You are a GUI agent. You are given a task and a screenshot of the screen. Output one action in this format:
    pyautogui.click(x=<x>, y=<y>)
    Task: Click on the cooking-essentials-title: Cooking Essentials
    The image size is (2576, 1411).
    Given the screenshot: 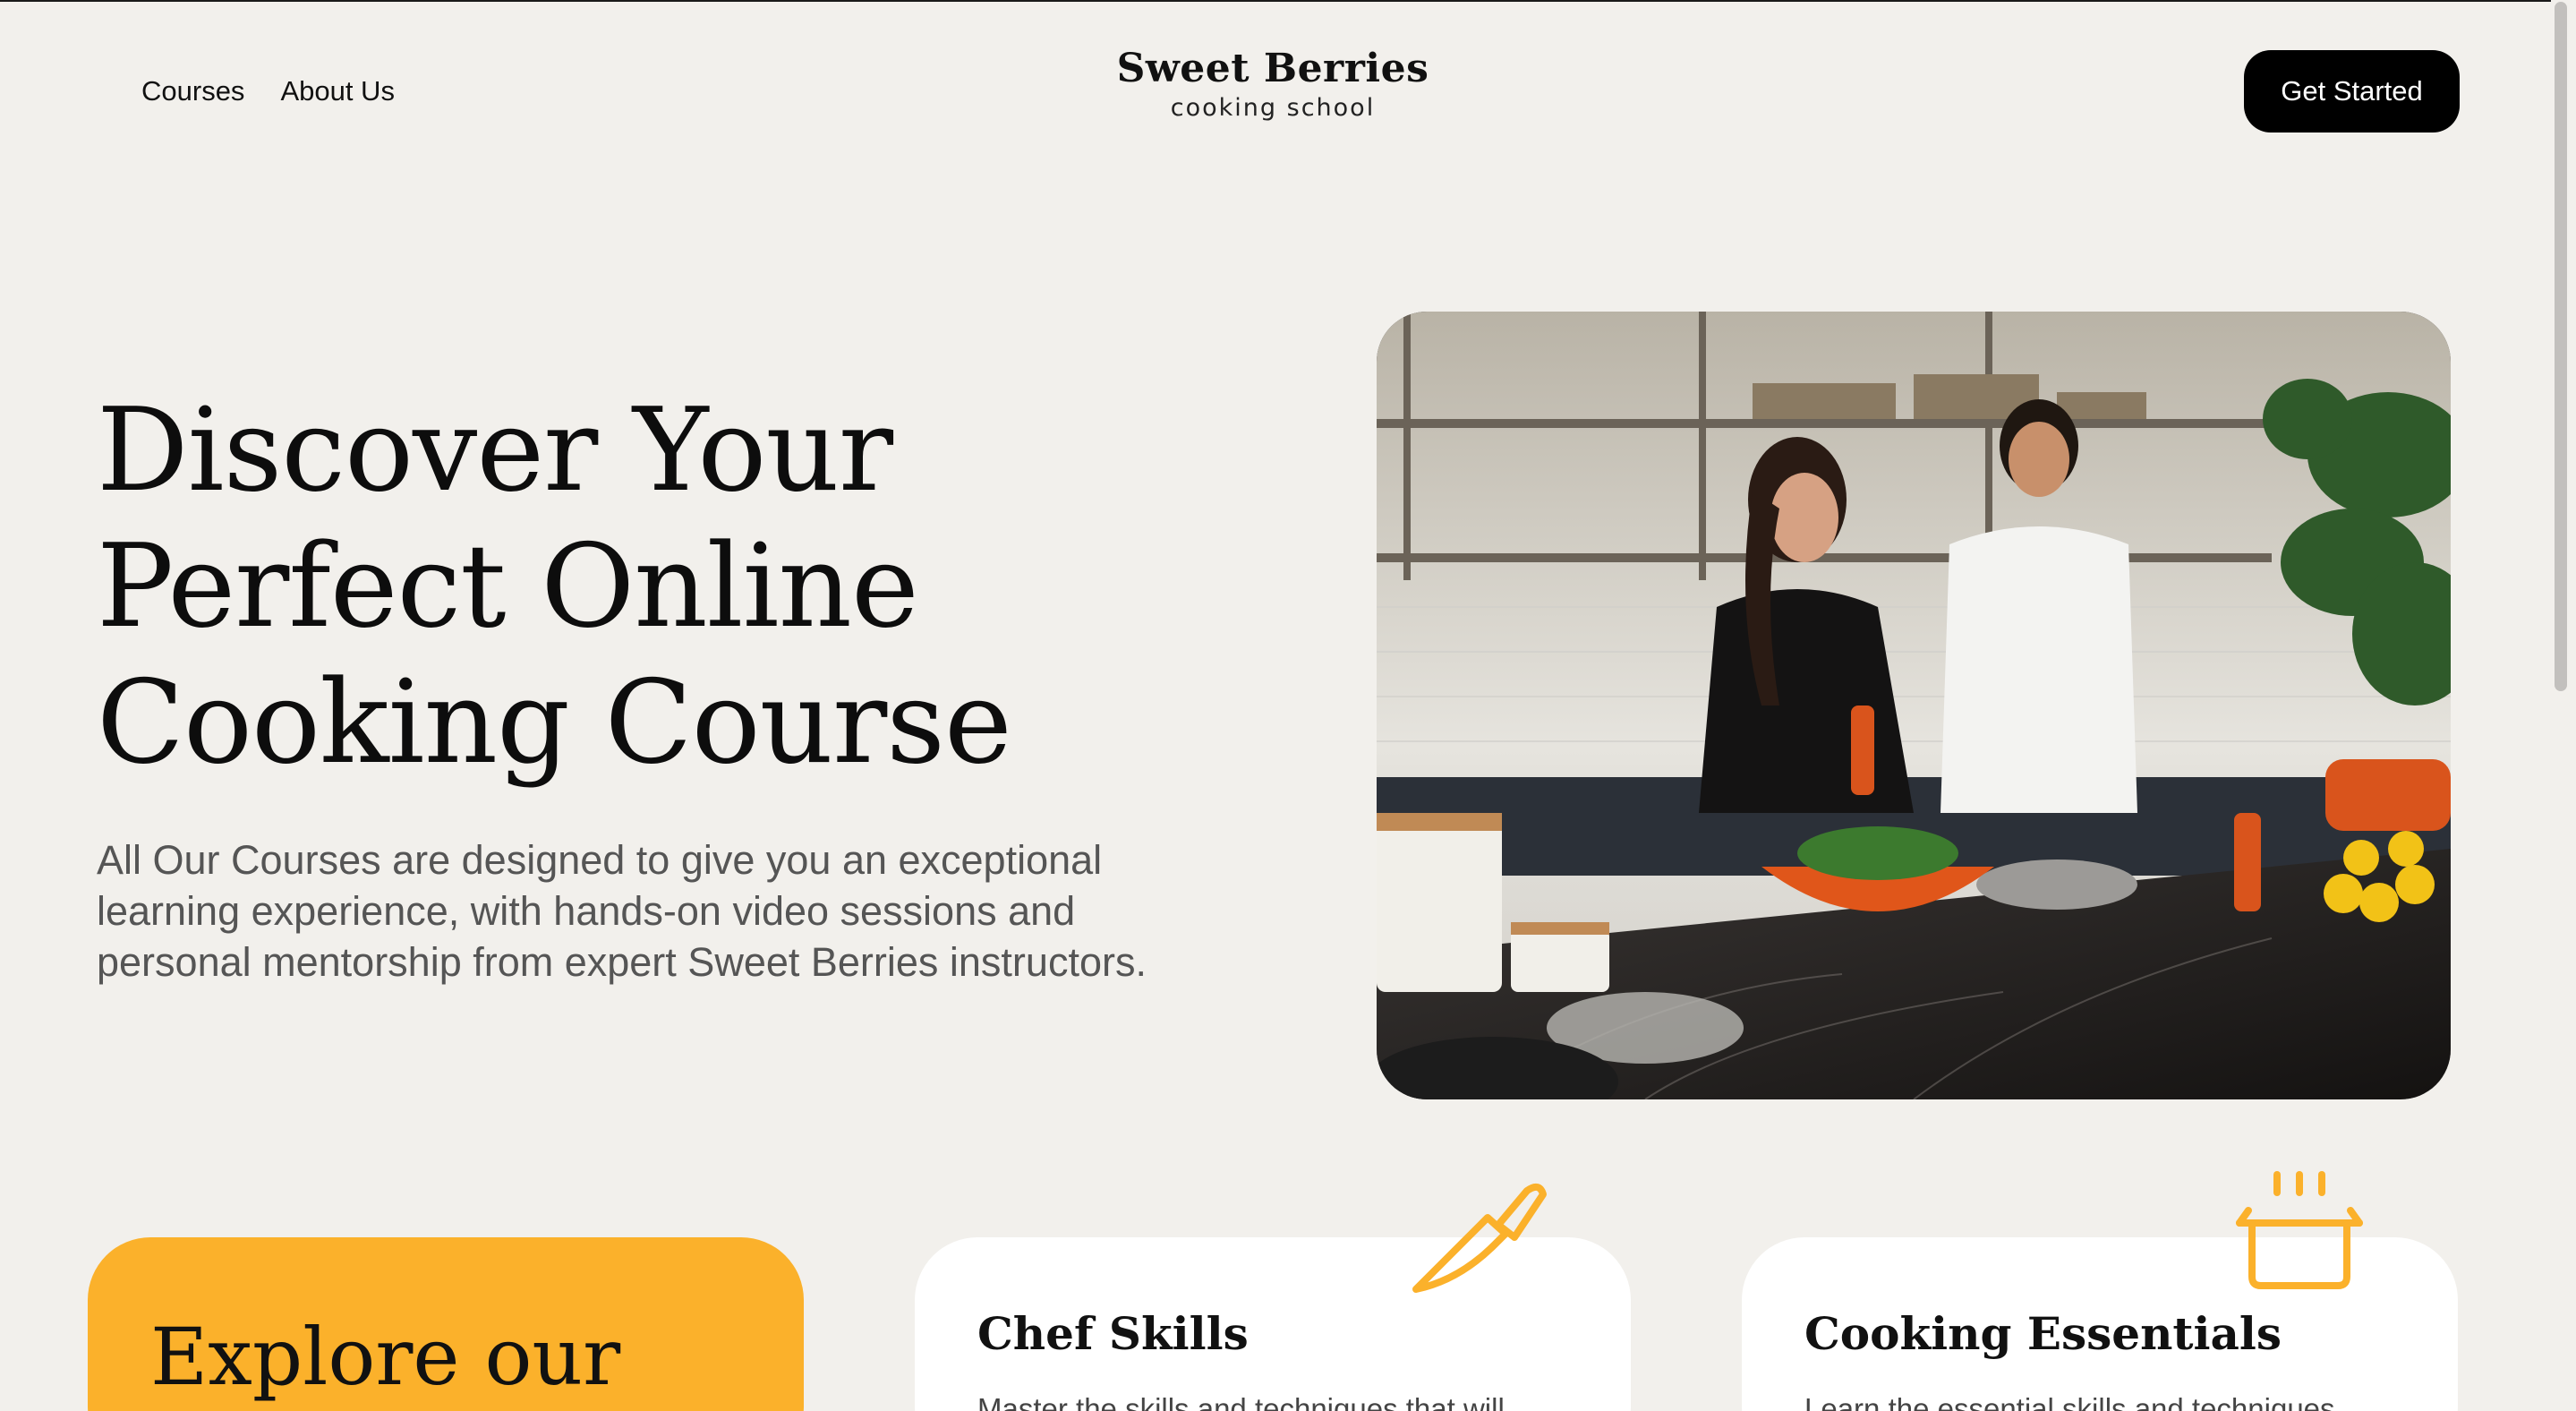 What is the action you would take?
    pyautogui.click(x=2043, y=1333)
    